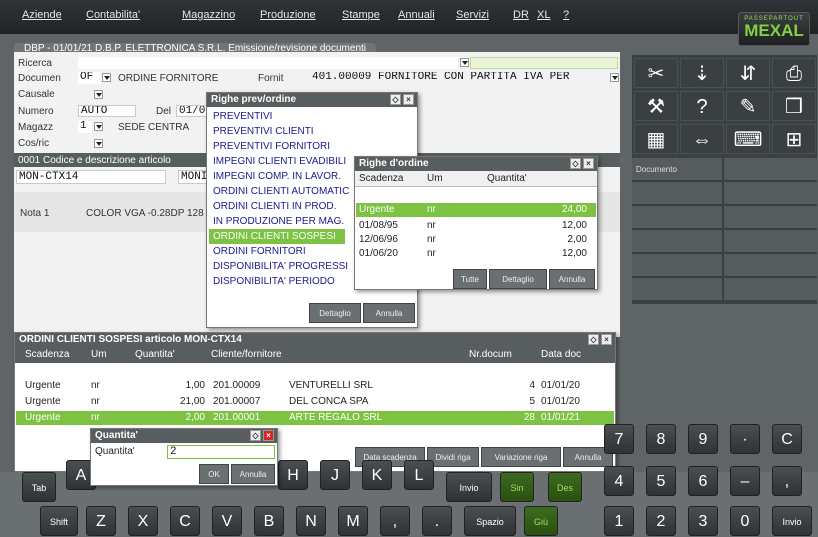 The width and height of the screenshot is (818, 537). Describe the element at coordinates (59, 521) in the screenshot. I see `key-shift: Shift` at that location.